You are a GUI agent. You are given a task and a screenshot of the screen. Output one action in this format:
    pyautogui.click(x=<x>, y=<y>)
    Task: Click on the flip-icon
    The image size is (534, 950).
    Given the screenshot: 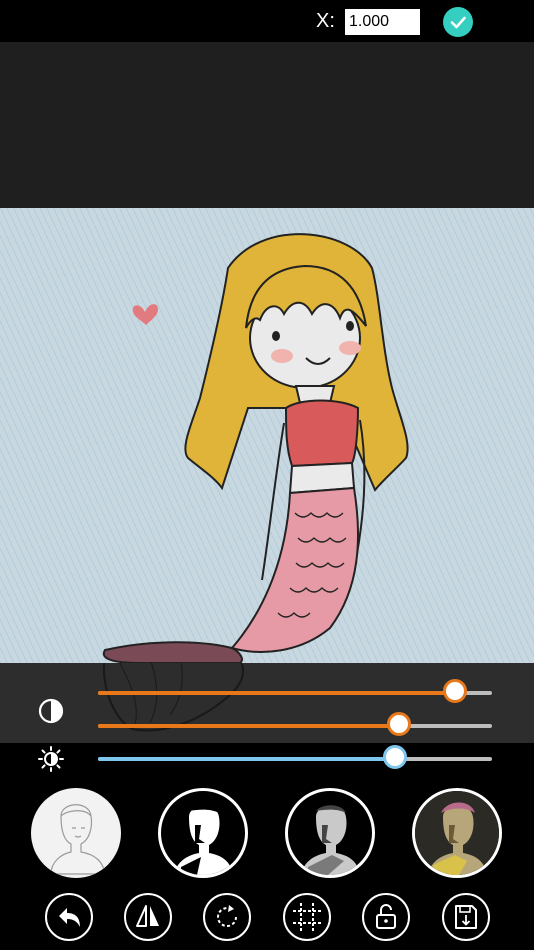 What is the action you would take?
    pyautogui.click(x=147, y=916)
    